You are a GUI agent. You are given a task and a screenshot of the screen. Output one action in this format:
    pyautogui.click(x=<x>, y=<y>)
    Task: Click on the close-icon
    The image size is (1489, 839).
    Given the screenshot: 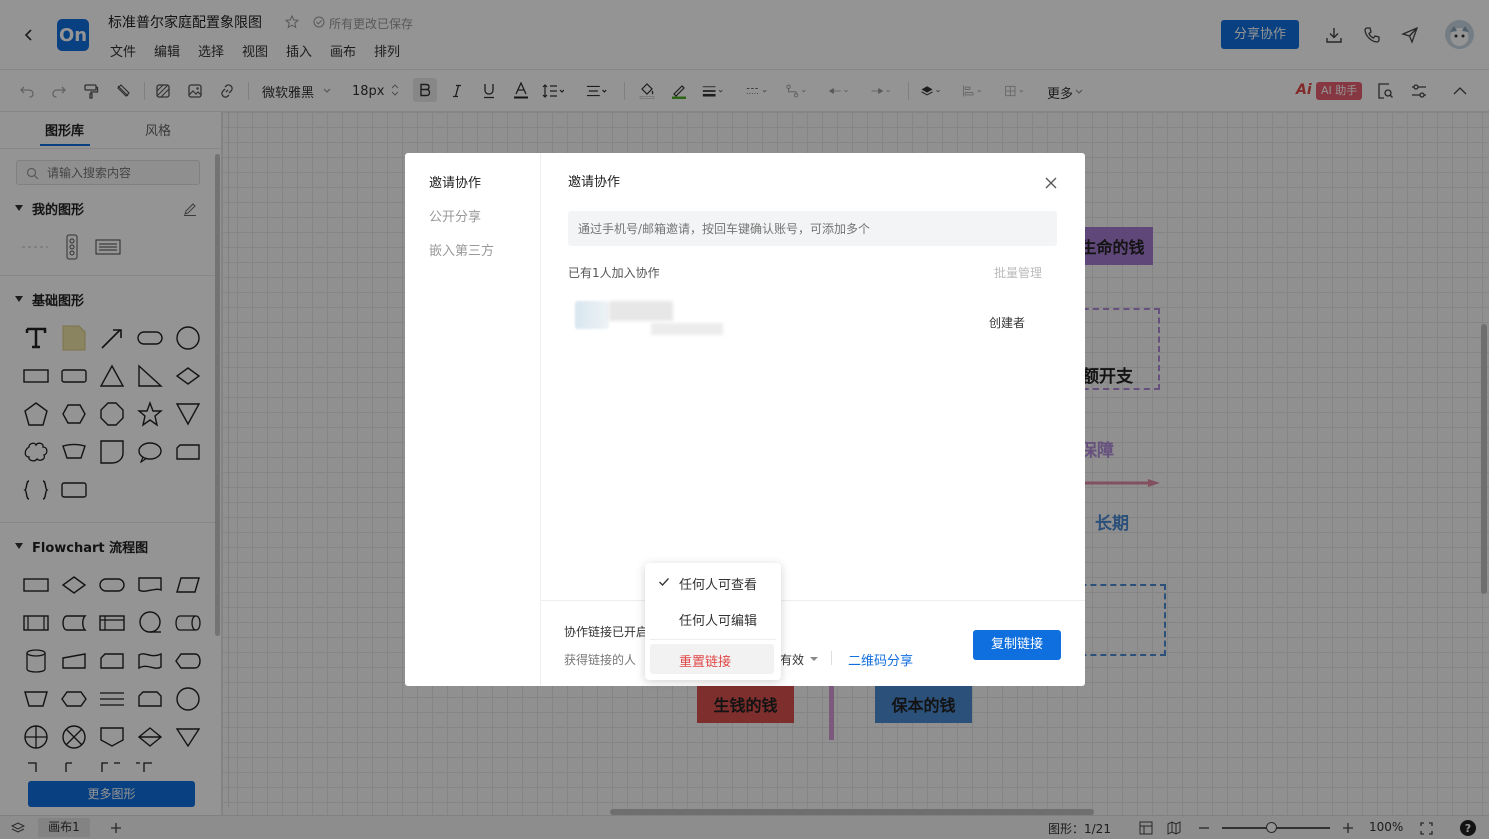 What is the action you would take?
    pyautogui.click(x=1051, y=183)
    